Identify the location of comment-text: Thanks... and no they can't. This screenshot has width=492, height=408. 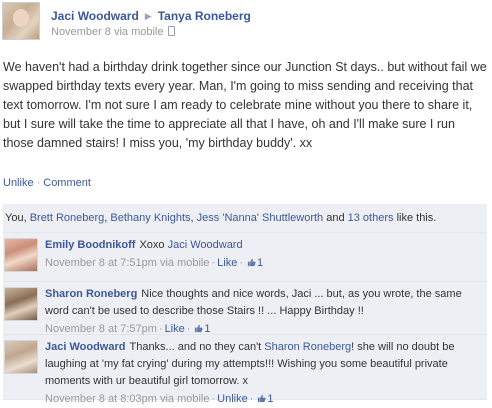
(197, 347).